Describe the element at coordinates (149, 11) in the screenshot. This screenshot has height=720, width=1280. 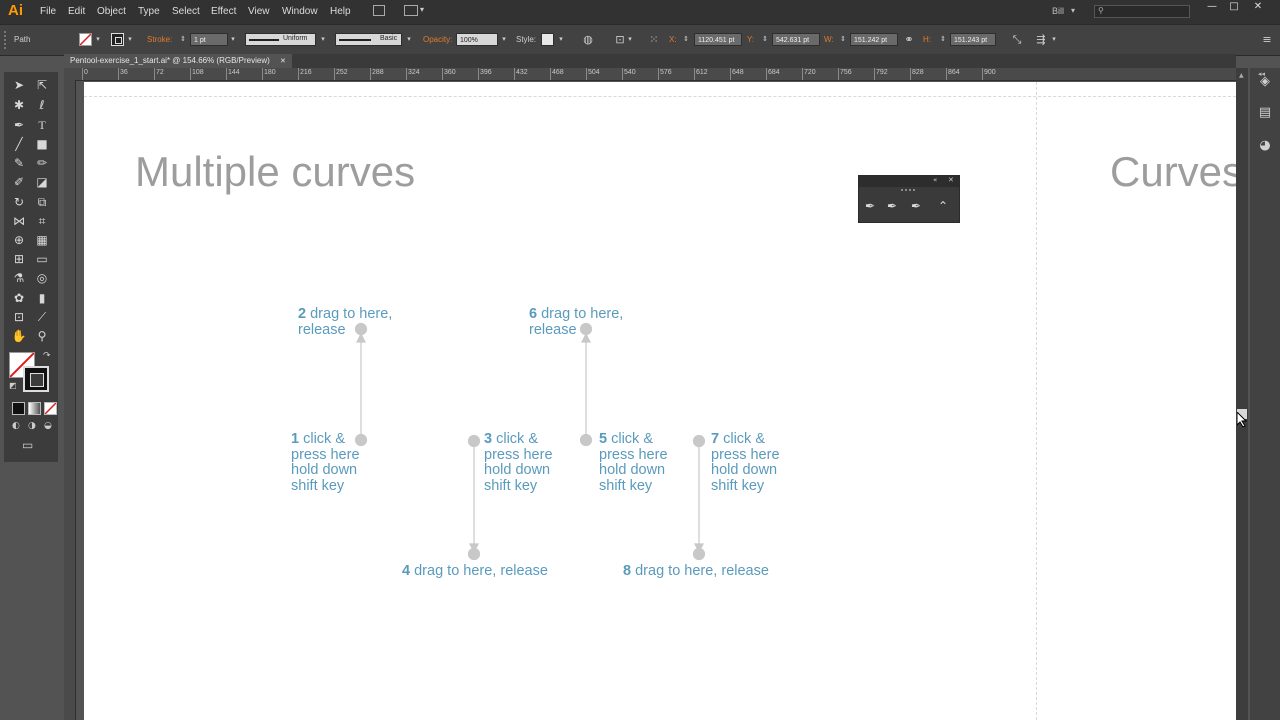
I see `menu-type: Type` at that location.